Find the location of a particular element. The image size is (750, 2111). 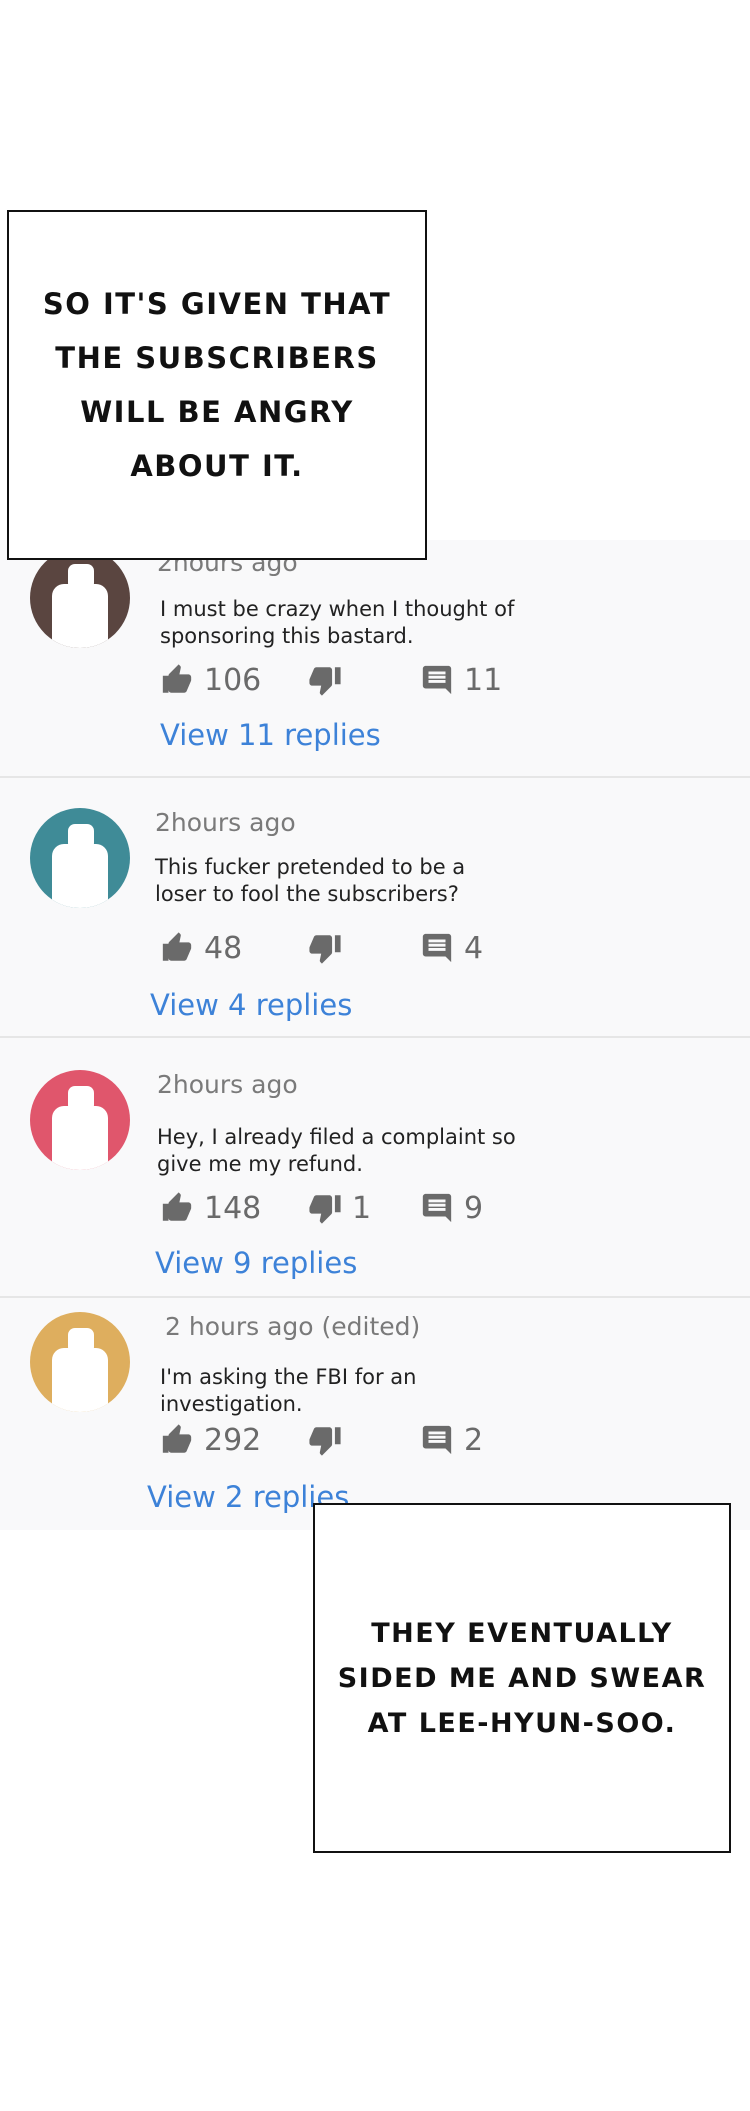

view-replies-link: View 4 replies is located at coordinates (251, 1005).